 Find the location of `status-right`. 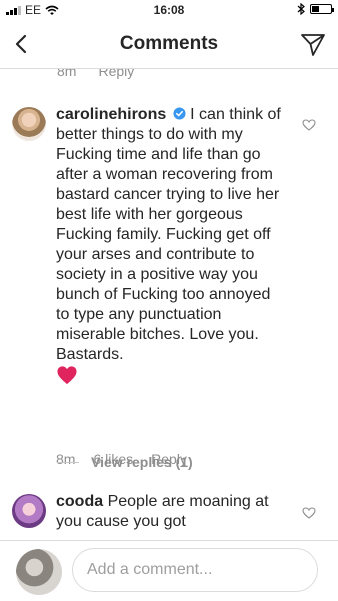

status-right is located at coordinates (315, 9).